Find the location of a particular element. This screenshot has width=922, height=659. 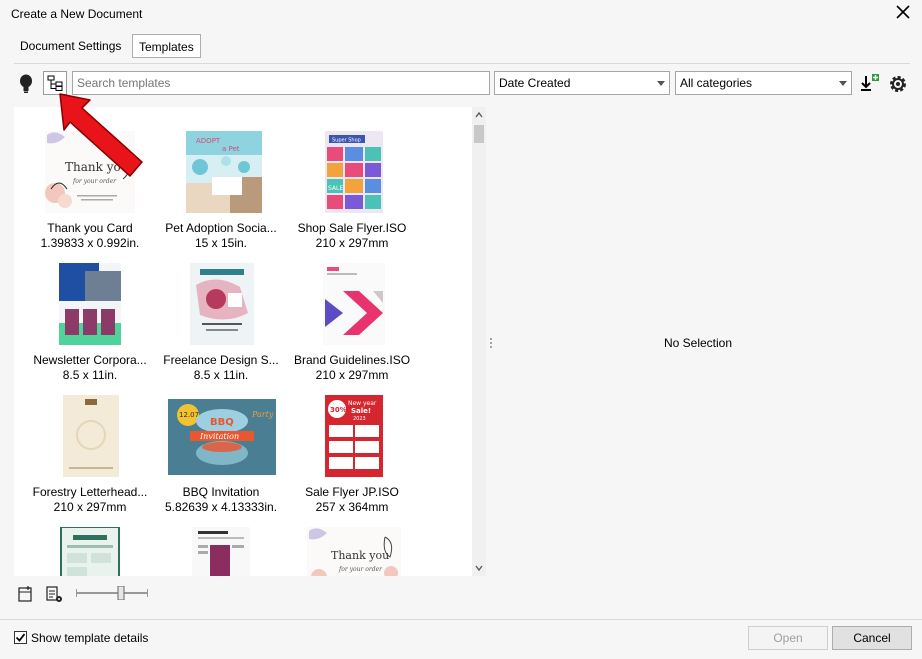

template-item: Thank you for your order is located at coordinates (352, 551).